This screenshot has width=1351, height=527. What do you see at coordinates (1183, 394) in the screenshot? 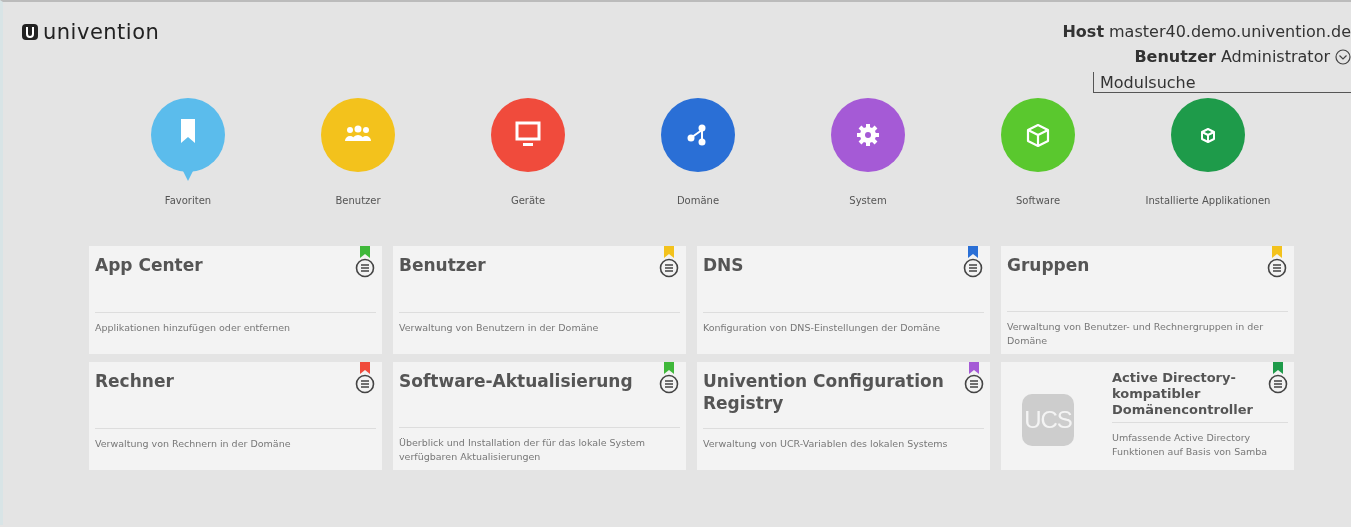
I see `tile-title: Active Directory-kompatibler Domänencontroller` at bounding box center [1183, 394].